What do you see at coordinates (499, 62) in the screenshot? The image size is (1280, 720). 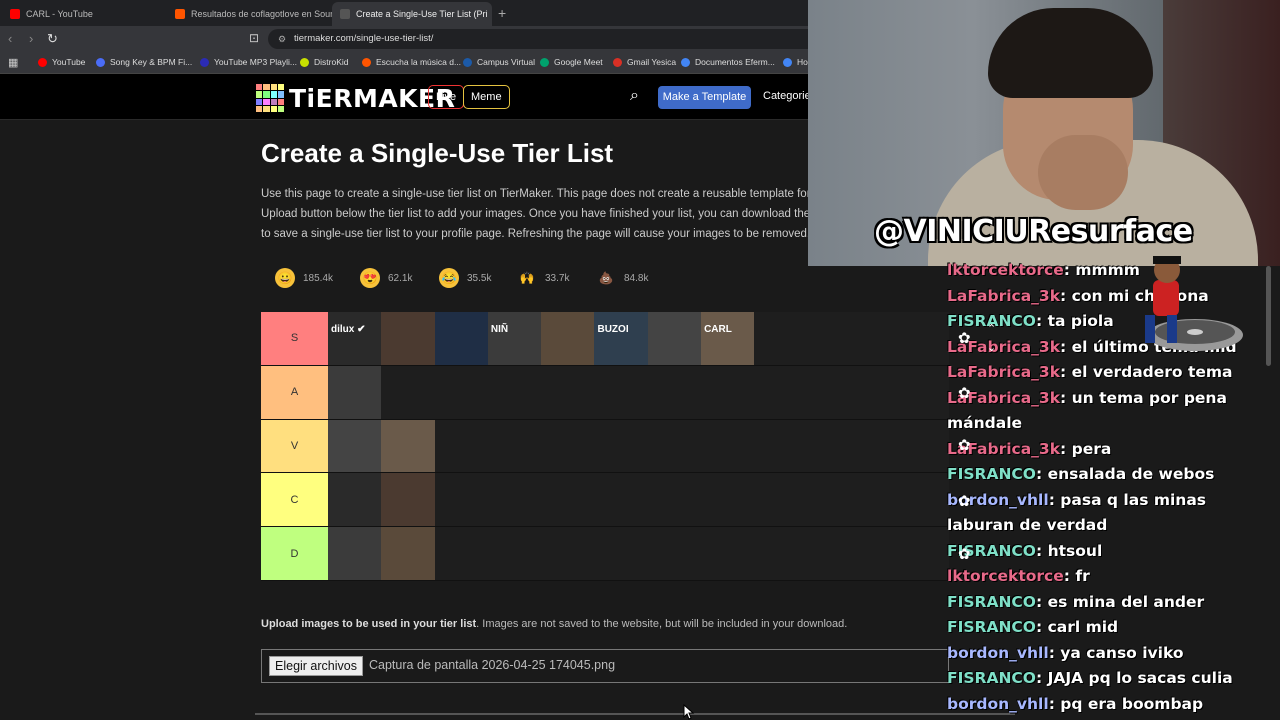 I see `bookmark-item: Campus Virtual` at bounding box center [499, 62].